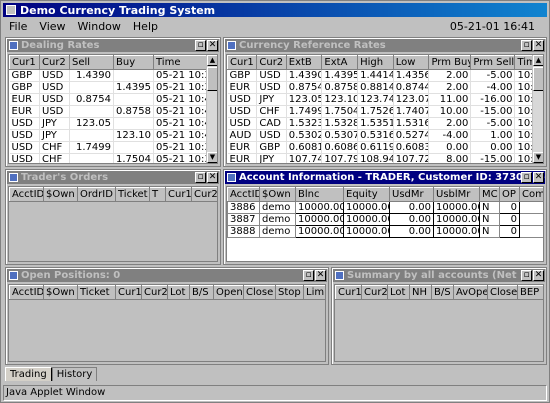 This screenshot has width=550, height=403. Describe the element at coordinates (145, 26) in the screenshot. I see `menu-help: Help` at that location.